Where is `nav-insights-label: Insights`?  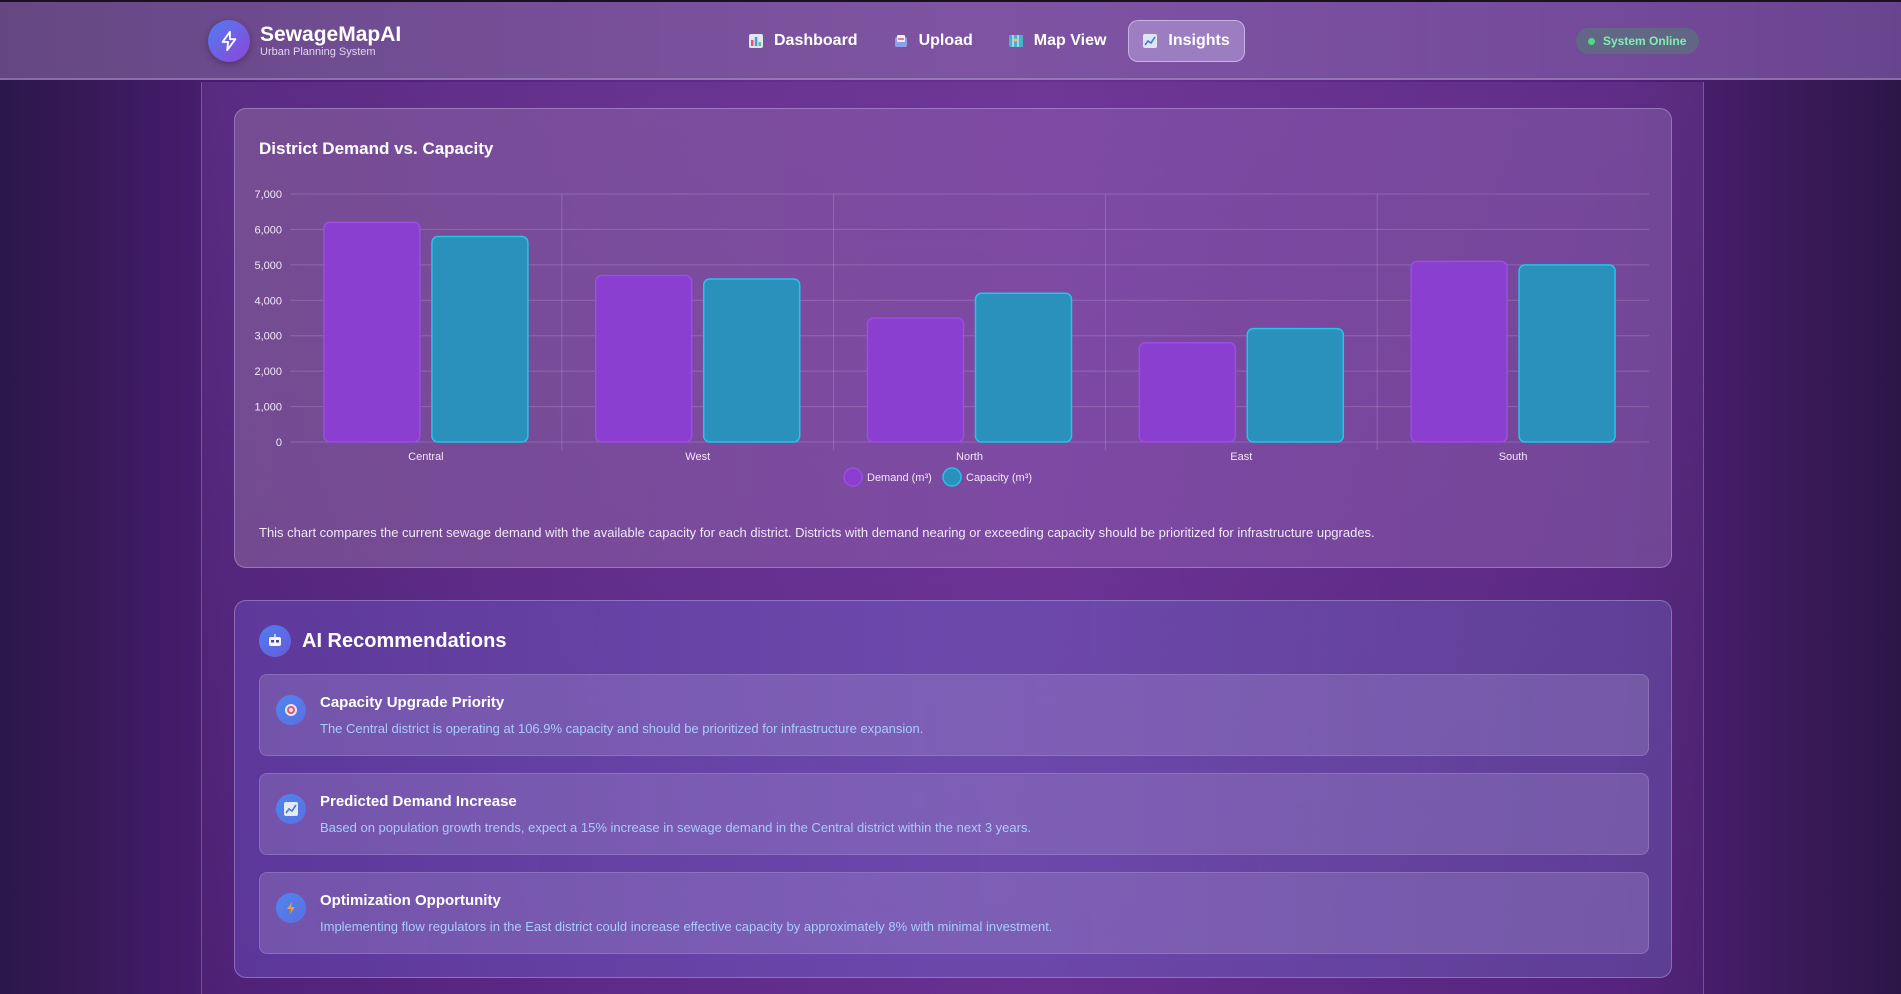
nav-insights-label: Insights is located at coordinates (1199, 40).